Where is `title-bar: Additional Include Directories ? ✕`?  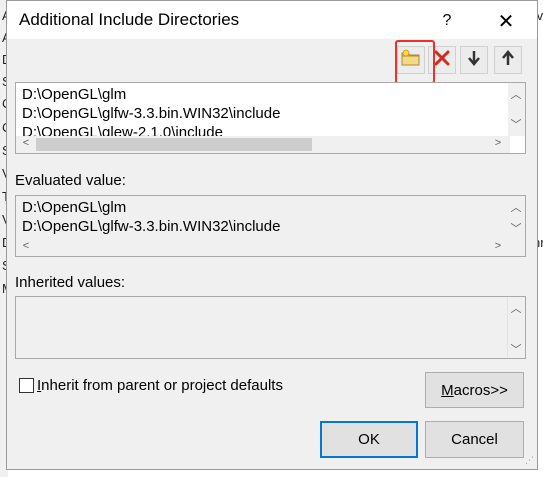 title-bar: Additional Include Directories ? ✕ is located at coordinates (272, 20).